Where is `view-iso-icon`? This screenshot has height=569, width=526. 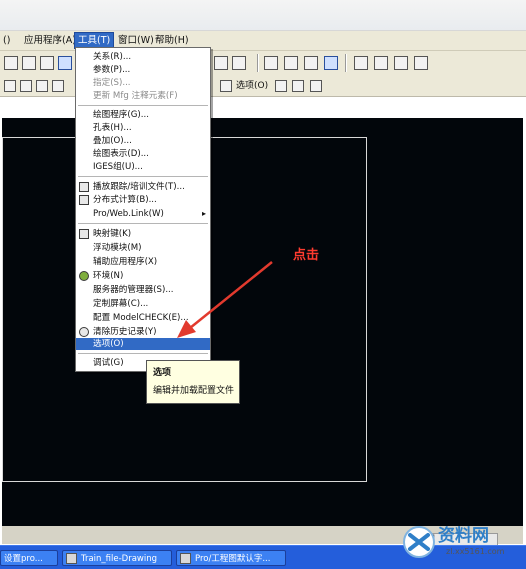 view-iso-icon is located at coordinates (331, 63).